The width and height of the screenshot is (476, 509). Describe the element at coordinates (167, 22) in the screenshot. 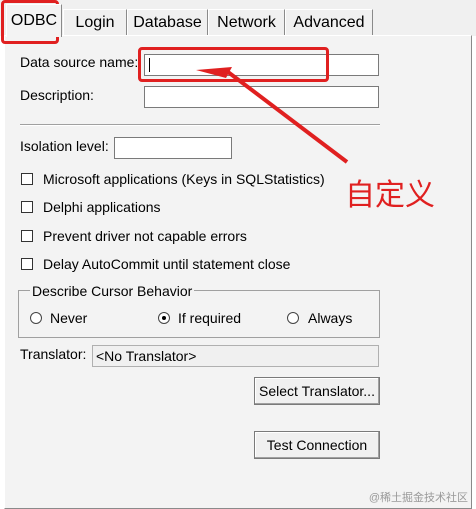

I see `tab-database: Database` at that location.